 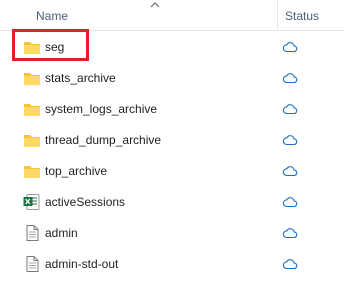 I want to click on status-column-header: Status, so click(x=302, y=16).